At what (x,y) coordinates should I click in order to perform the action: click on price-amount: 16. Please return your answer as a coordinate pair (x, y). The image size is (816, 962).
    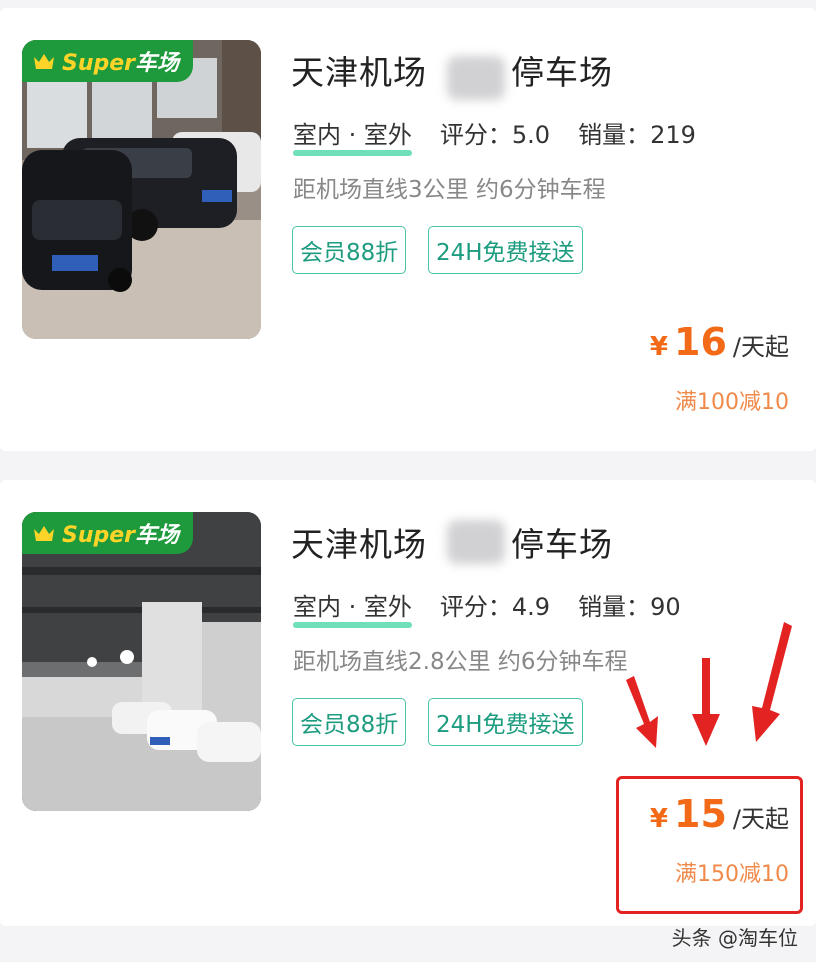
    Looking at the image, I should click on (700, 342).